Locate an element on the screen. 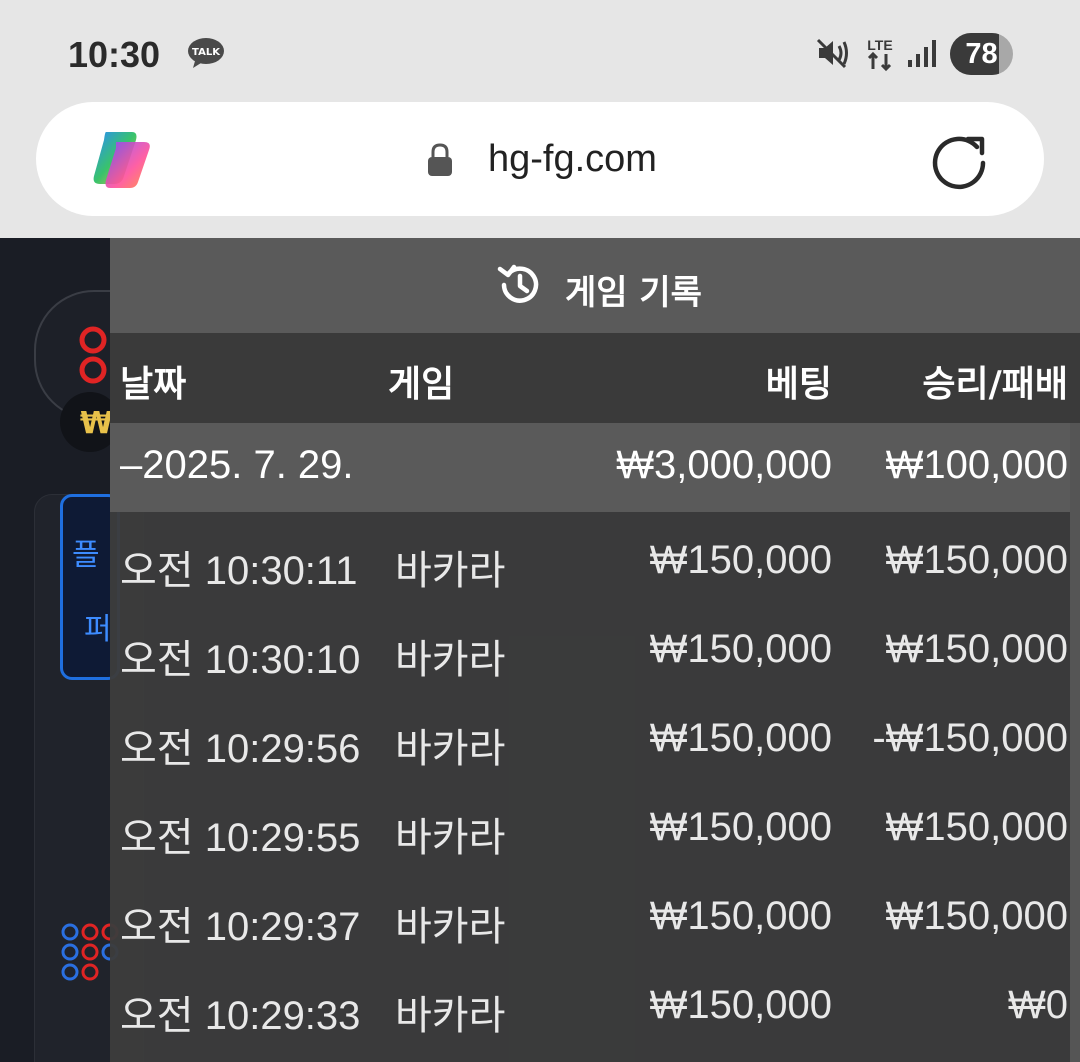 The width and height of the screenshot is (1080, 1062). row-time: 오전 10:30:10 is located at coordinates (240, 660).